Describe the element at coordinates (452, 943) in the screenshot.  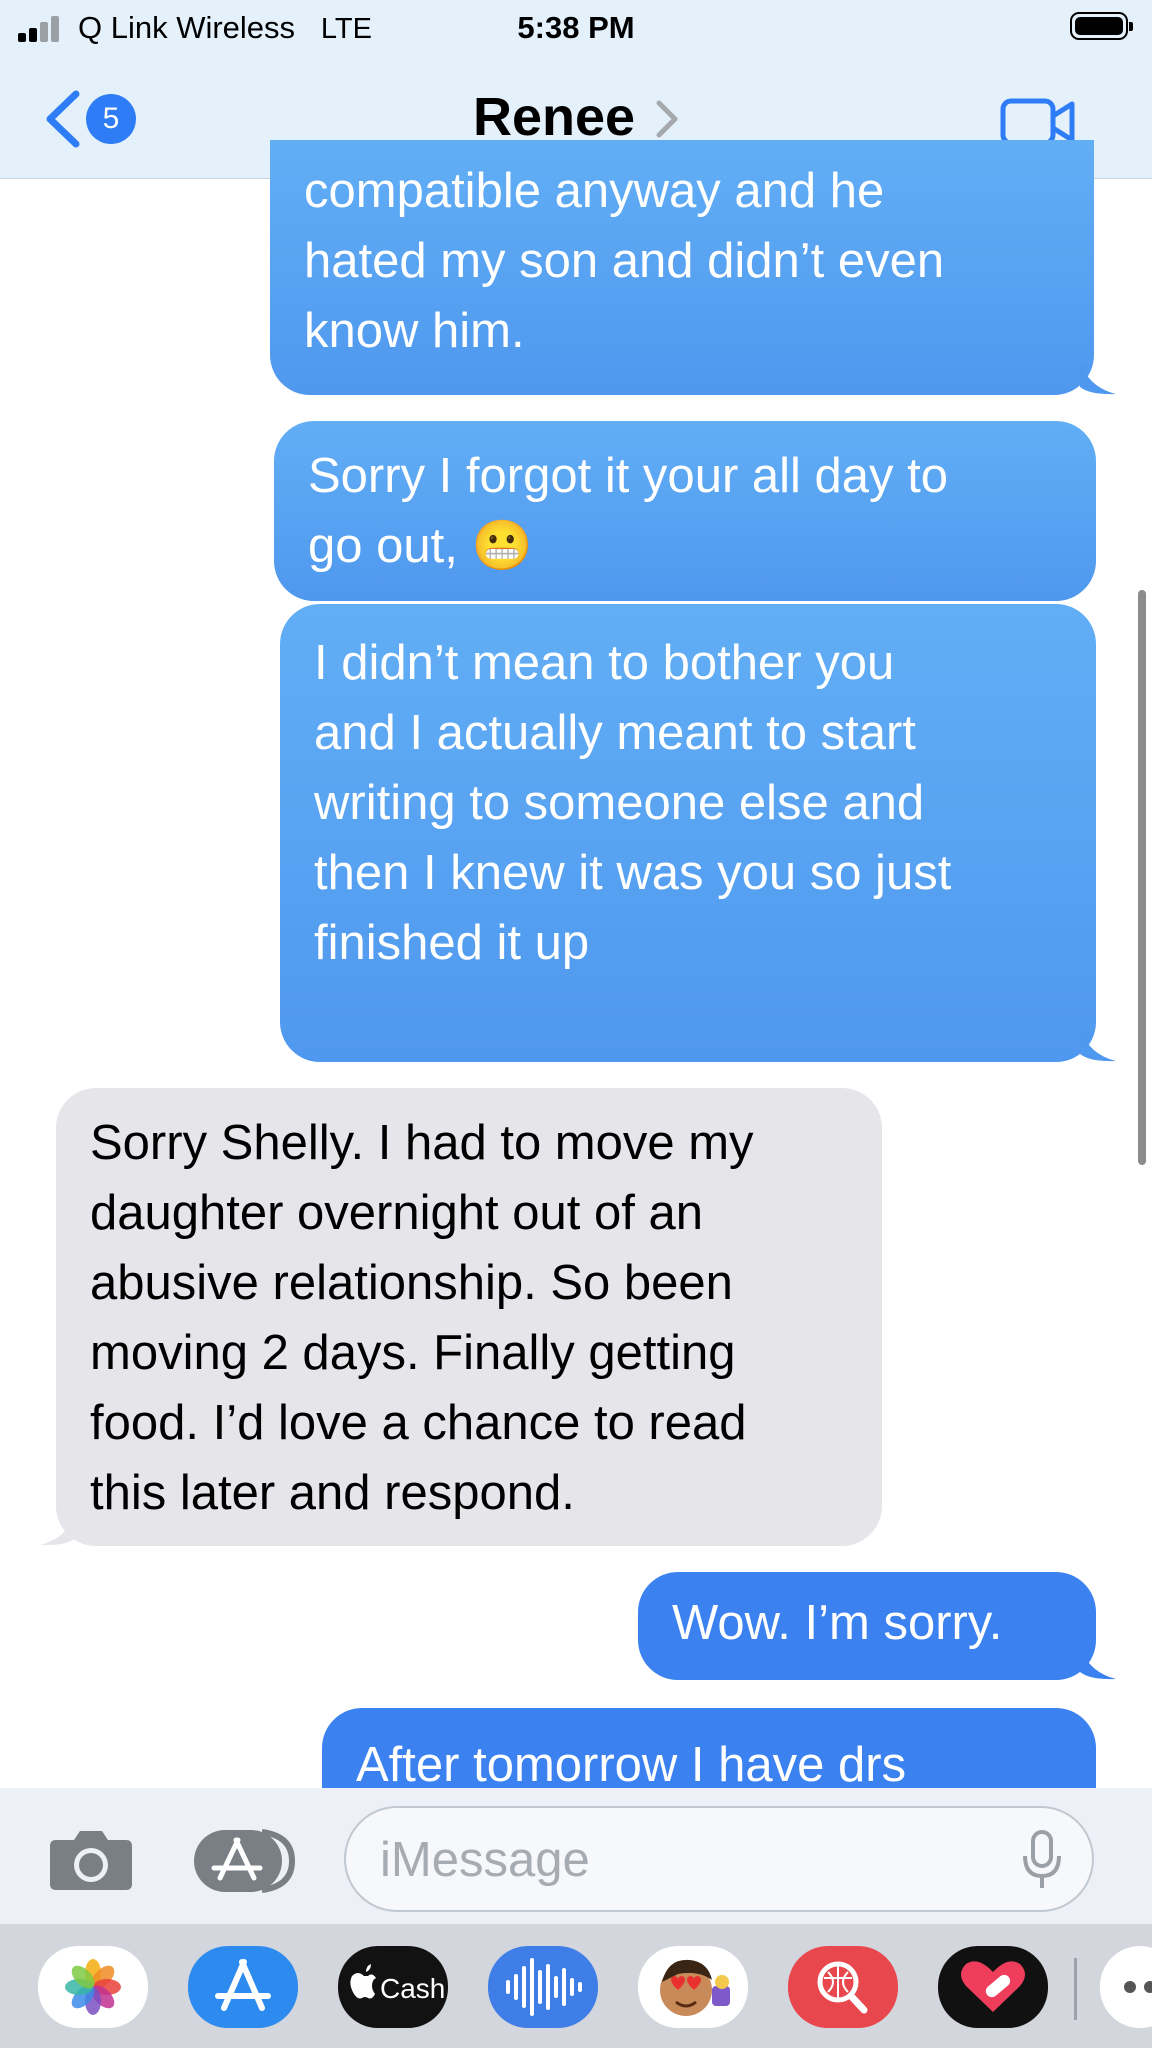
I see `message-line: finished it up` at that location.